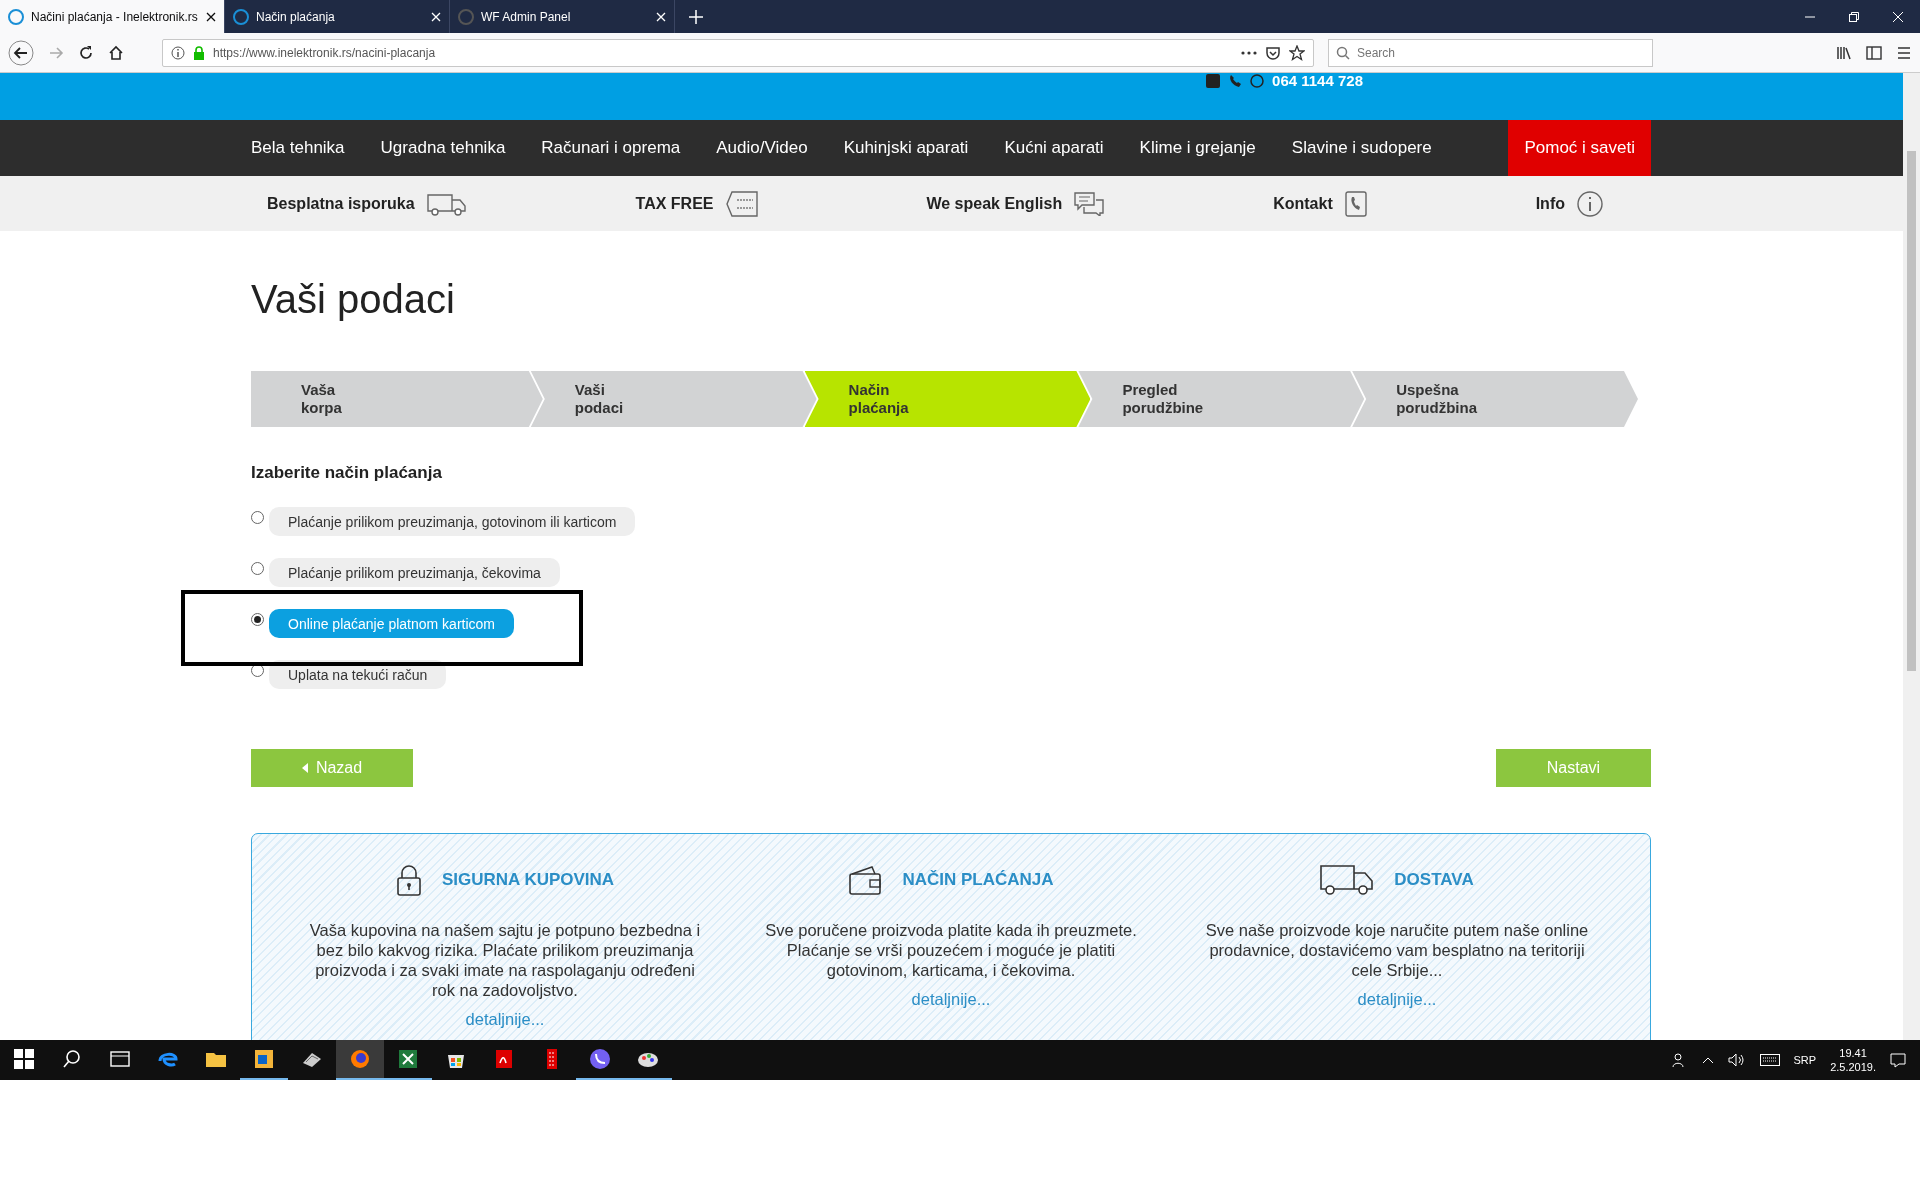 Image resolution: width=1920 pixels, height=1190 pixels. I want to click on feature-link: TAX FREE, so click(674, 203).